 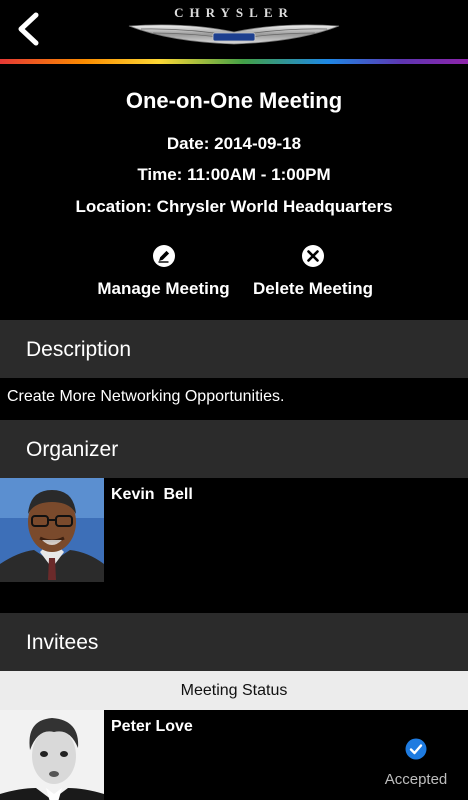 I want to click on brand-wordmark: CHRYSLER, so click(x=234, y=12).